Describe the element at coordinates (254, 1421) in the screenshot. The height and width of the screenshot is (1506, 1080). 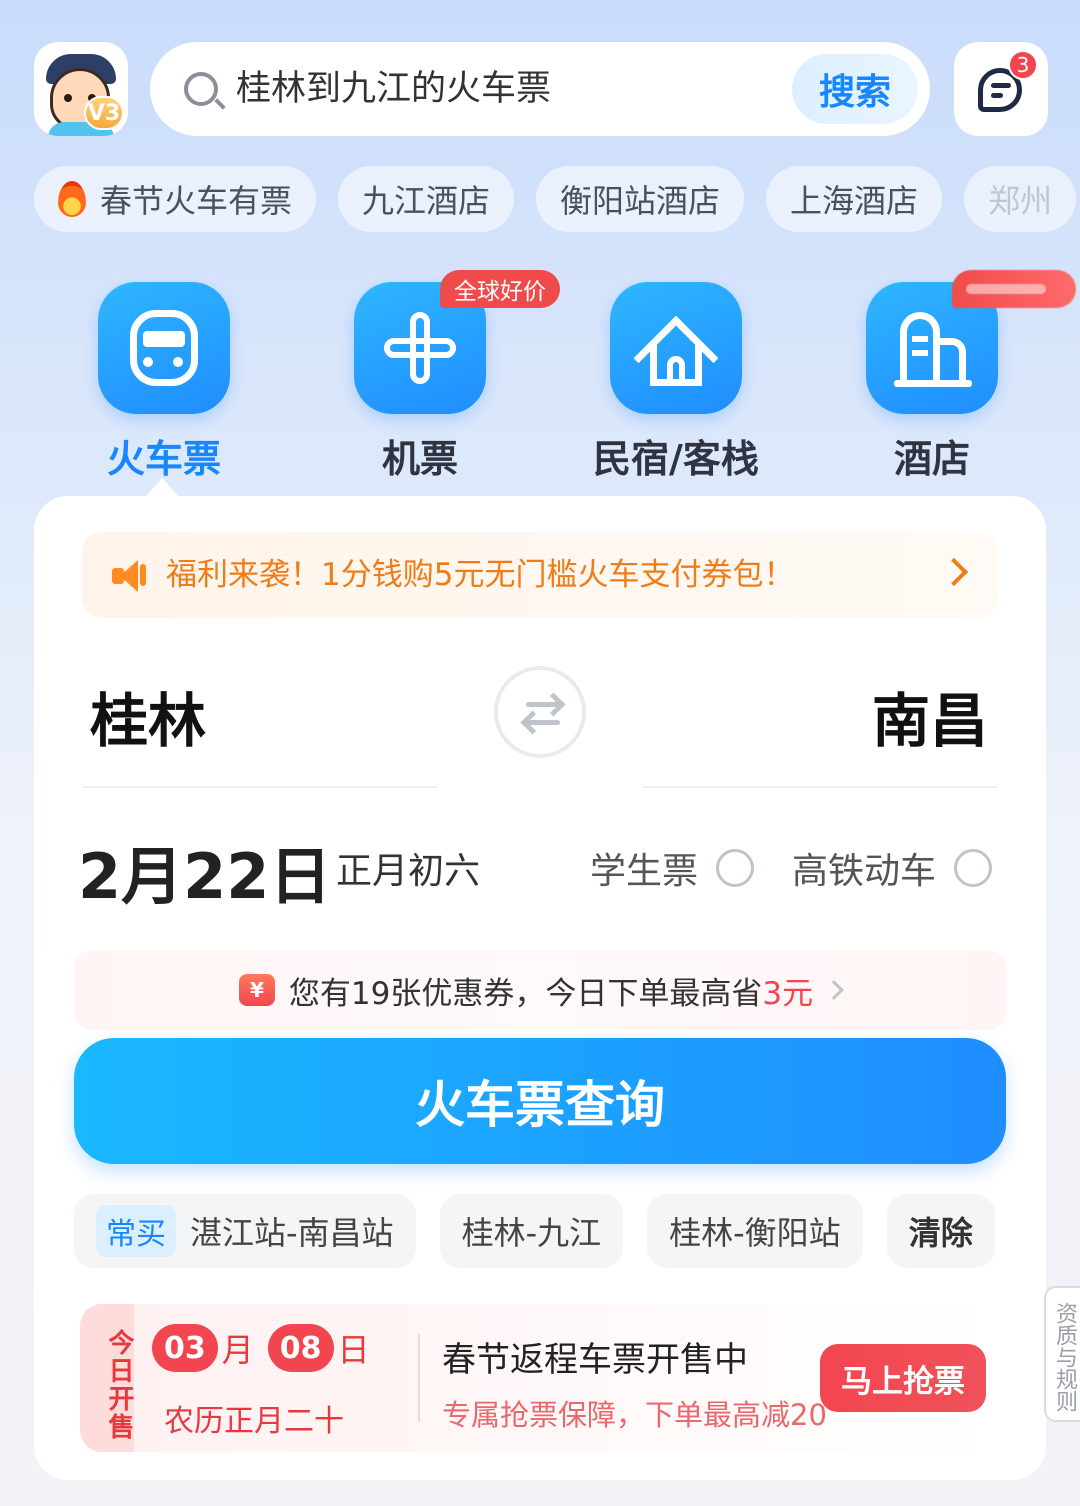
I see `sale-lunar-date: 农历正月二十` at that location.